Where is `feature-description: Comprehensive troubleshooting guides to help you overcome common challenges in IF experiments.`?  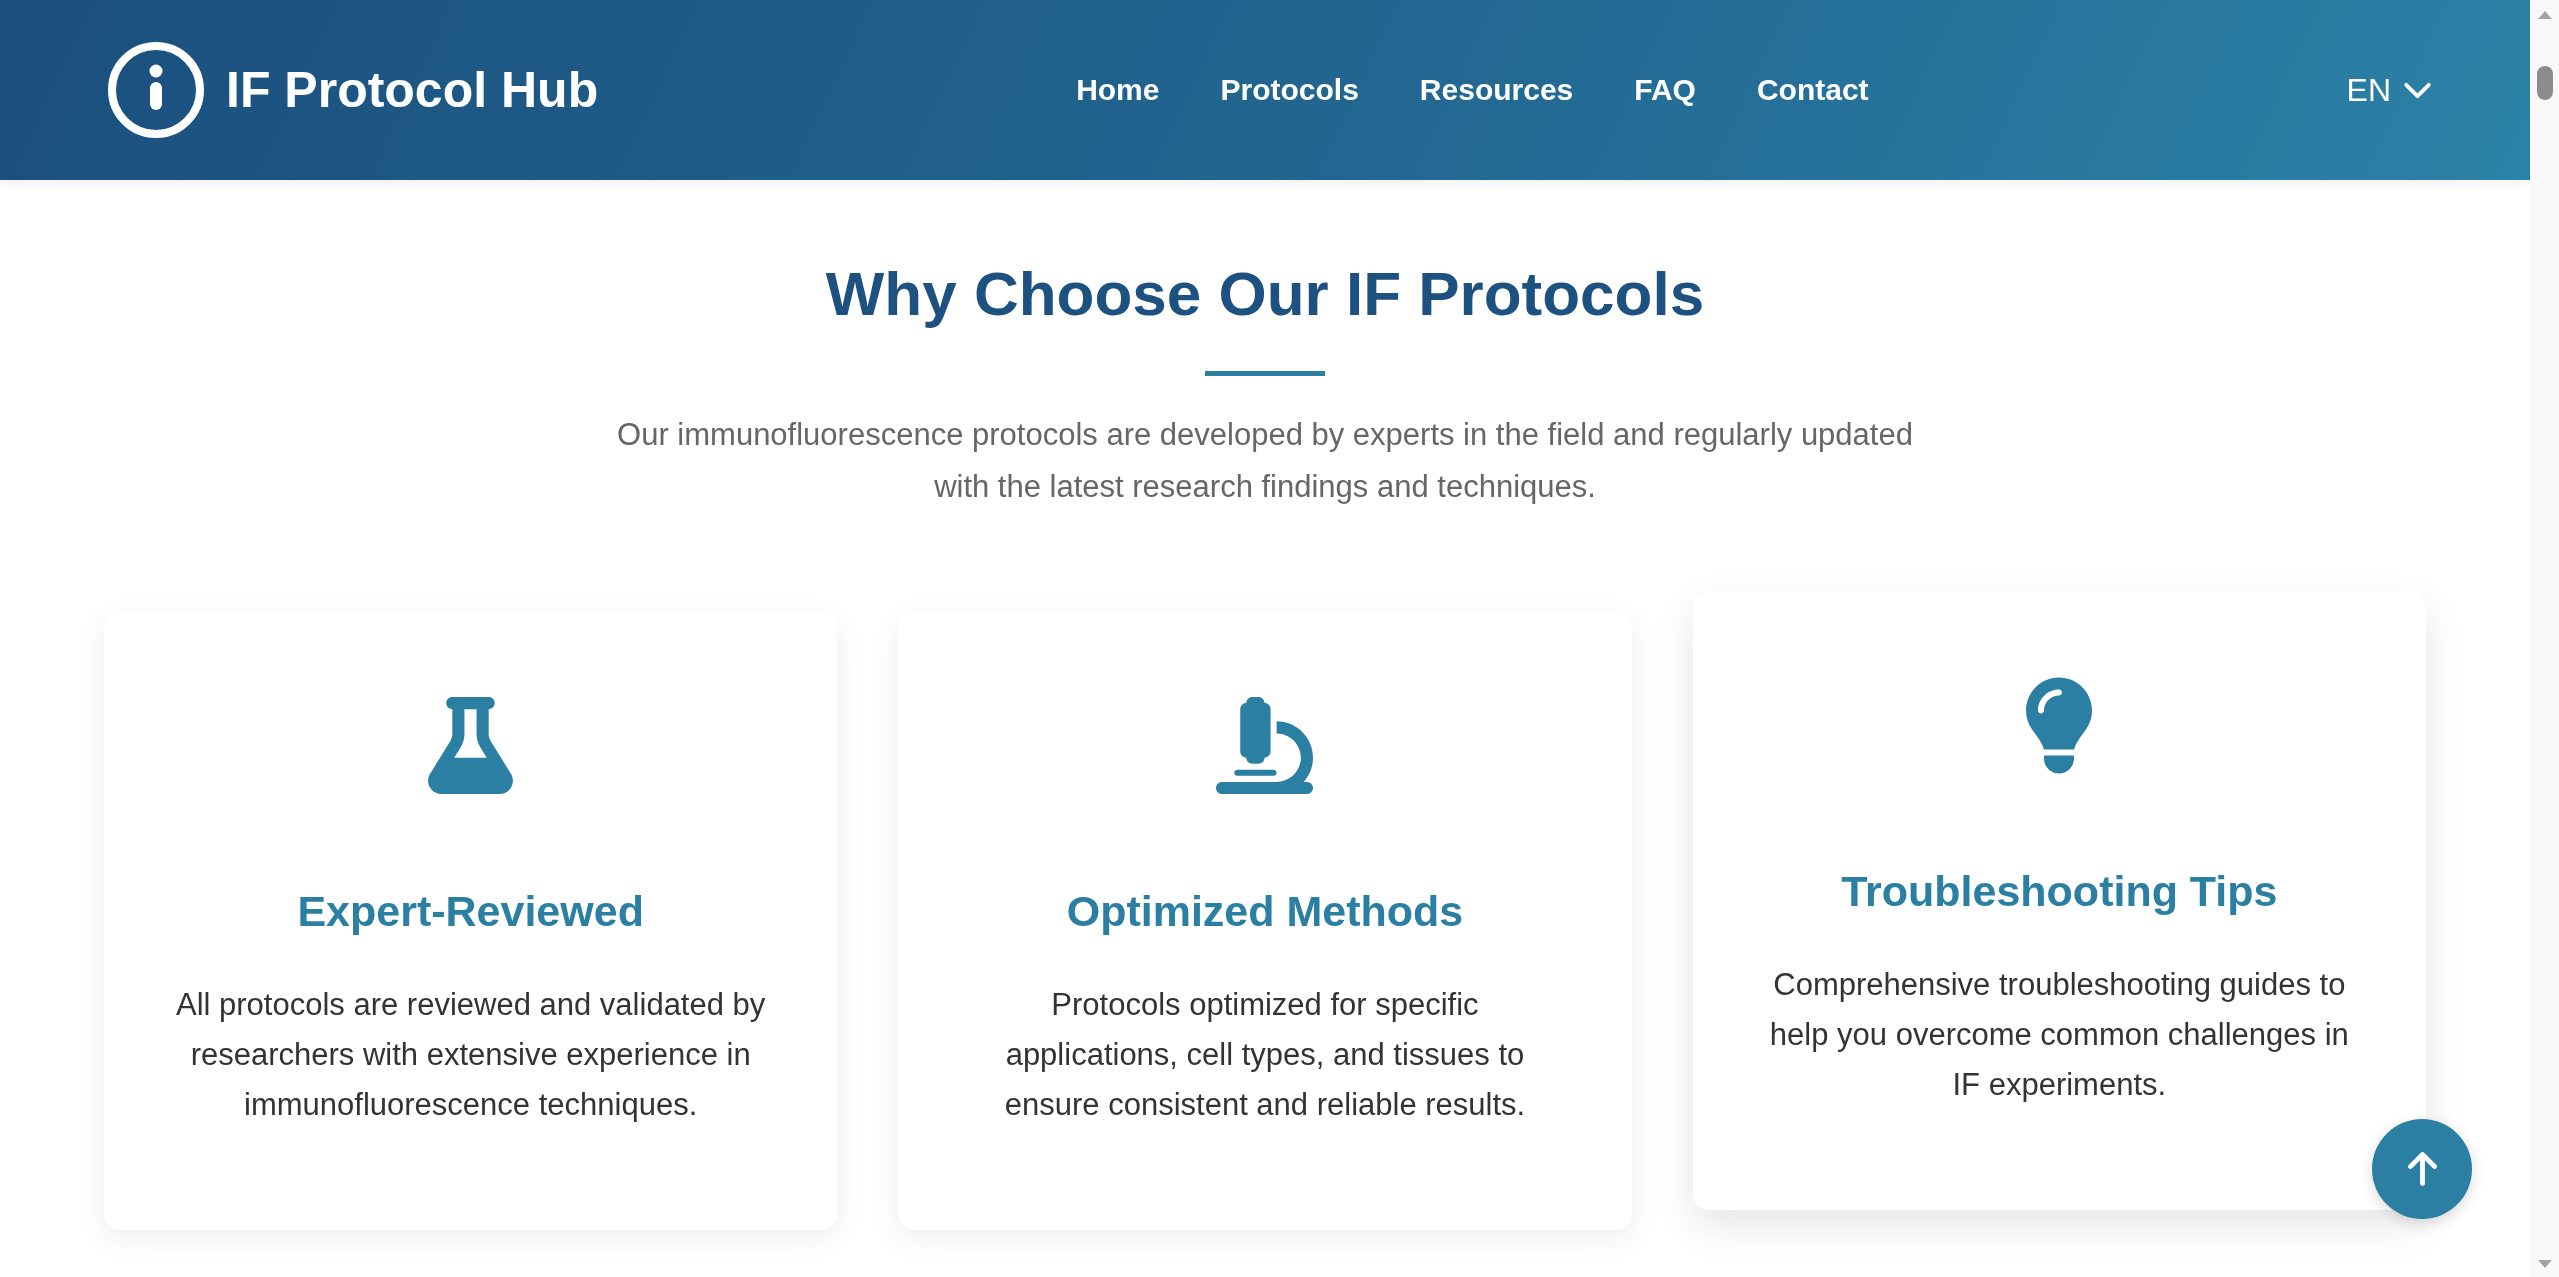 feature-description: Comprehensive troubleshooting guides to help you overcome common challenges in IF experiments. is located at coordinates (2059, 1035).